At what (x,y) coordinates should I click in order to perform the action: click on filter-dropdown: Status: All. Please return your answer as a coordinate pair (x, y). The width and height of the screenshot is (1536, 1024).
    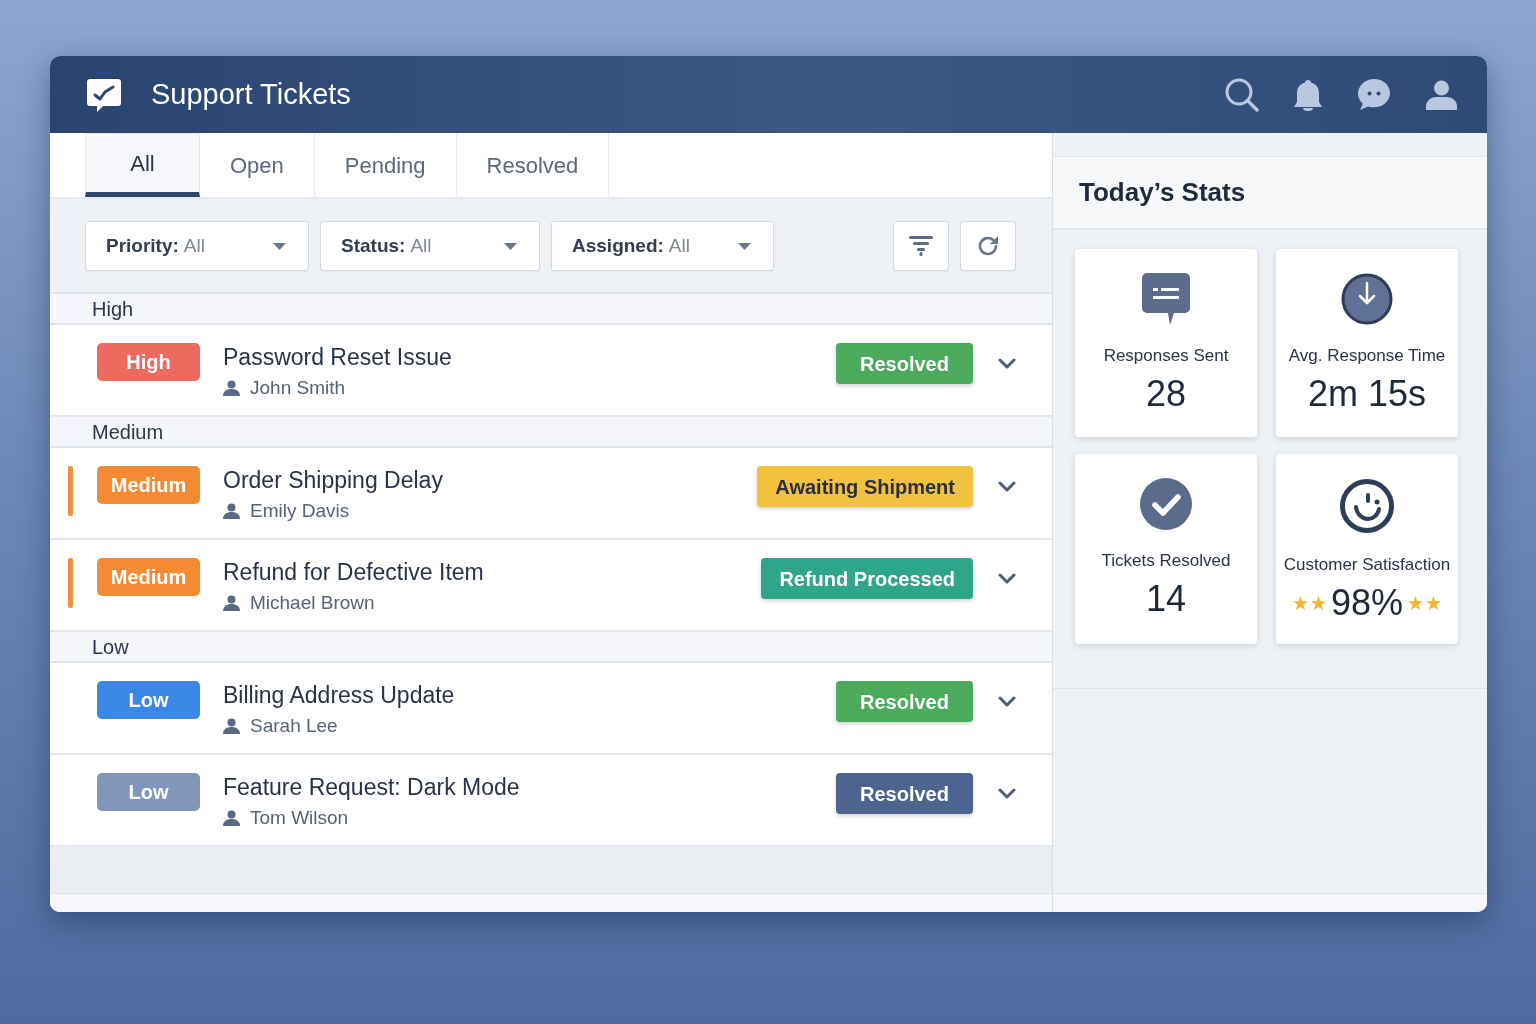
    Looking at the image, I should click on (430, 246).